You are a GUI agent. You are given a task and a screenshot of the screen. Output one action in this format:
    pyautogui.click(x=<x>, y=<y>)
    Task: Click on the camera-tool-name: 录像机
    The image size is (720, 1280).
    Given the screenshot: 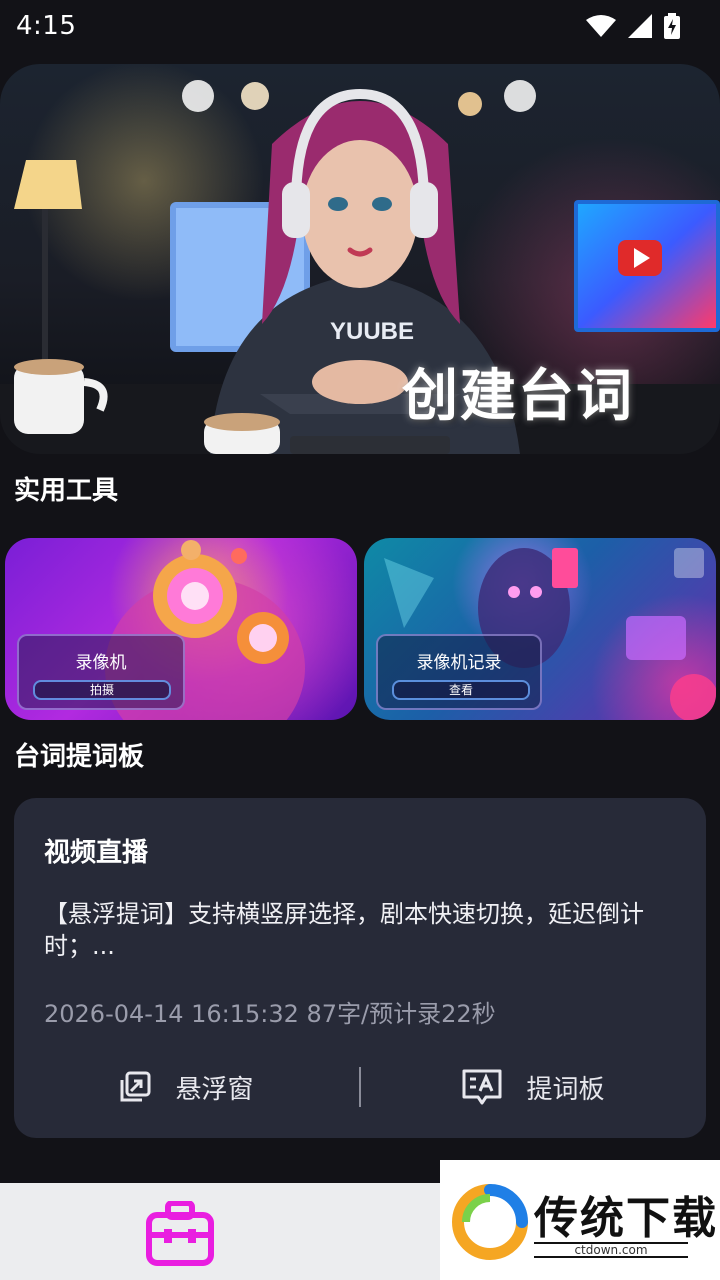 What is the action you would take?
    pyautogui.click(x=101, y=663)
    